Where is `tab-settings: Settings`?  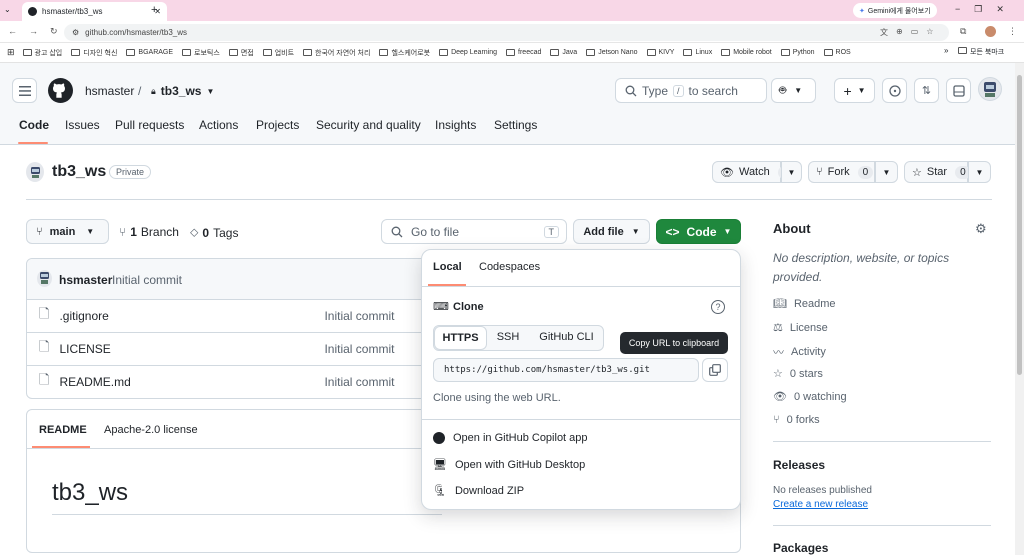
tab-settings: Settings is located at coordinates (515, 125).